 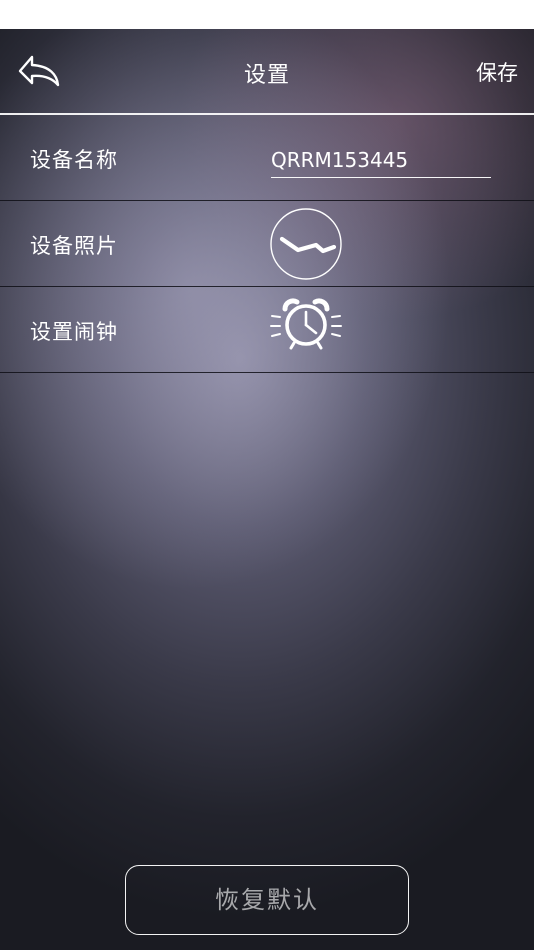 I want to click on page-title: 设置, so click(x=266, y=75).